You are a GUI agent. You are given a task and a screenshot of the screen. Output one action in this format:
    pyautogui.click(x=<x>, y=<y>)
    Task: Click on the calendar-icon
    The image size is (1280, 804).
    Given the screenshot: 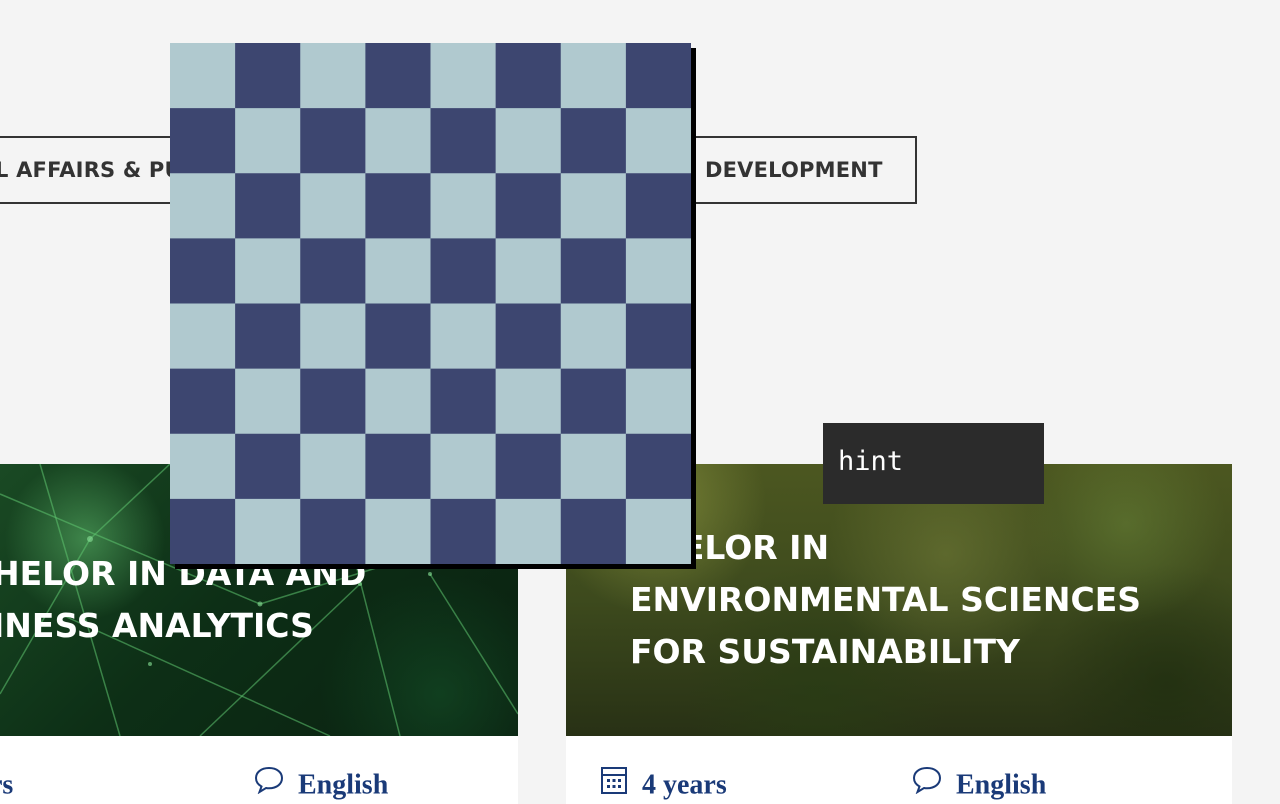 What is the action you would take?
    pyautogui.click(x=614, y=784)
    